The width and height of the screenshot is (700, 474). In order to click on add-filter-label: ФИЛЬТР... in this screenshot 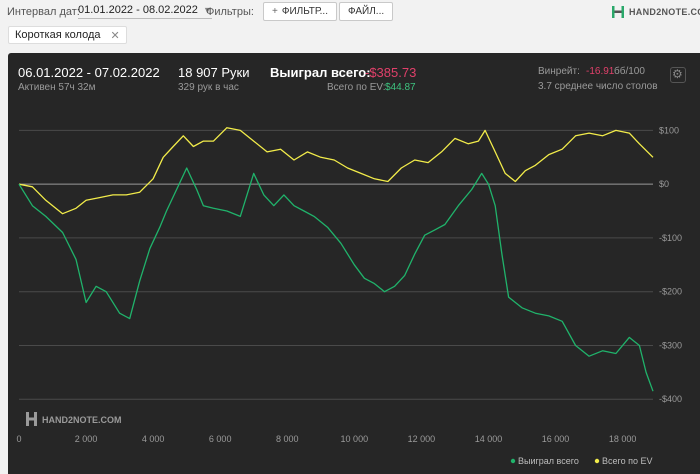, I will do `click(304, 11)`.